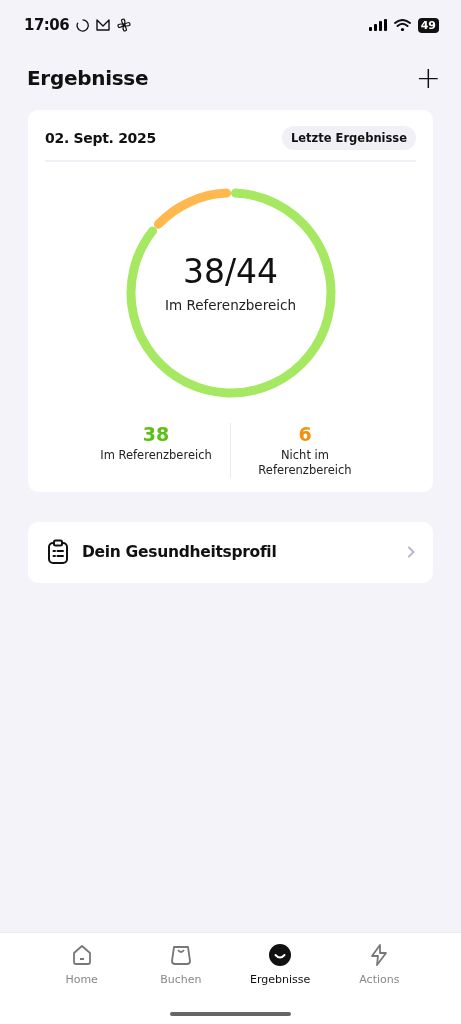 This screenshot has height=1024, width=461. Describe the element at coordinates (82, 978) in the screenshot. I see `tab-item: Home` at that location.